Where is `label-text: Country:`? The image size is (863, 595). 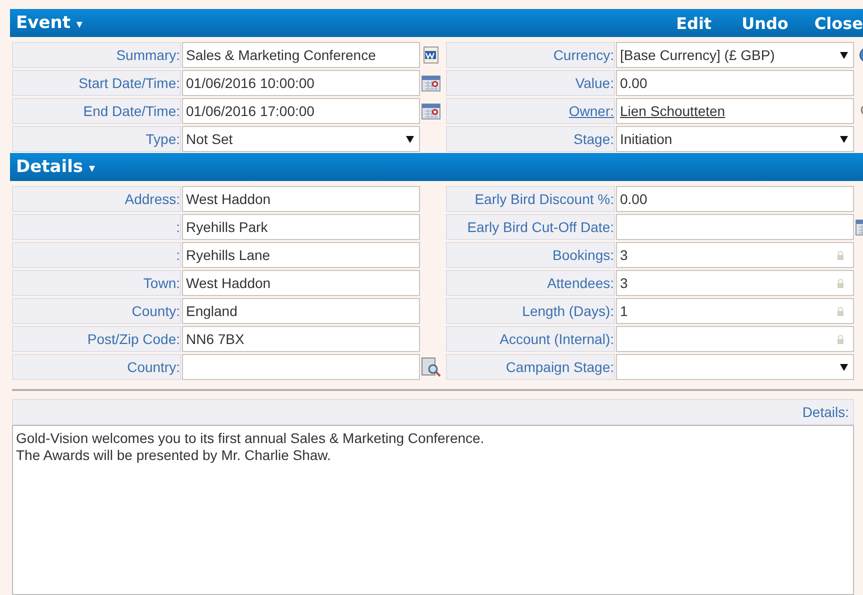
label-text: Country: is located at coordinates (153, 367).